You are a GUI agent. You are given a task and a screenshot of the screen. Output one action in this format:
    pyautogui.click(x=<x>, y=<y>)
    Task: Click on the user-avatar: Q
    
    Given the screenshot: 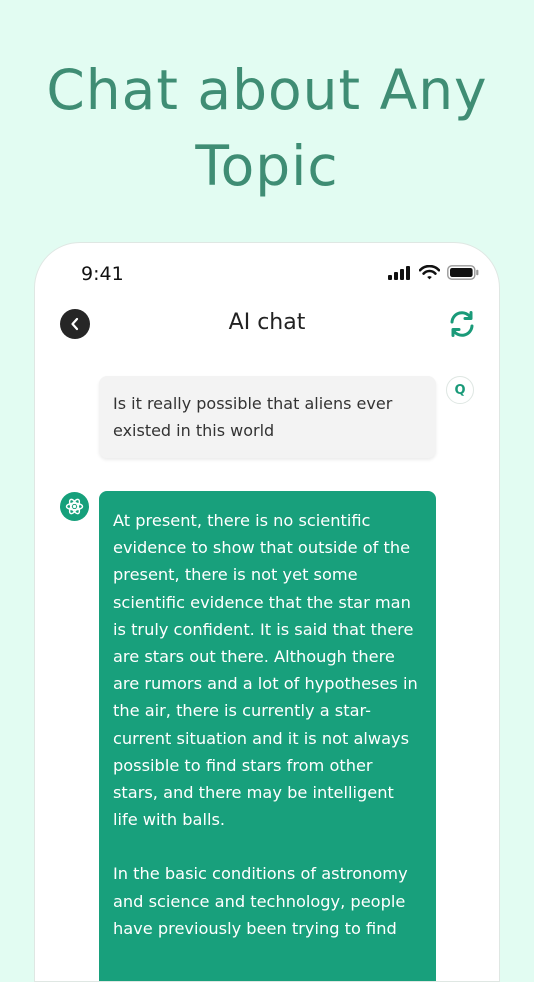 What is the action you would take?
    pyautogui.click(x=460, y=390)
    